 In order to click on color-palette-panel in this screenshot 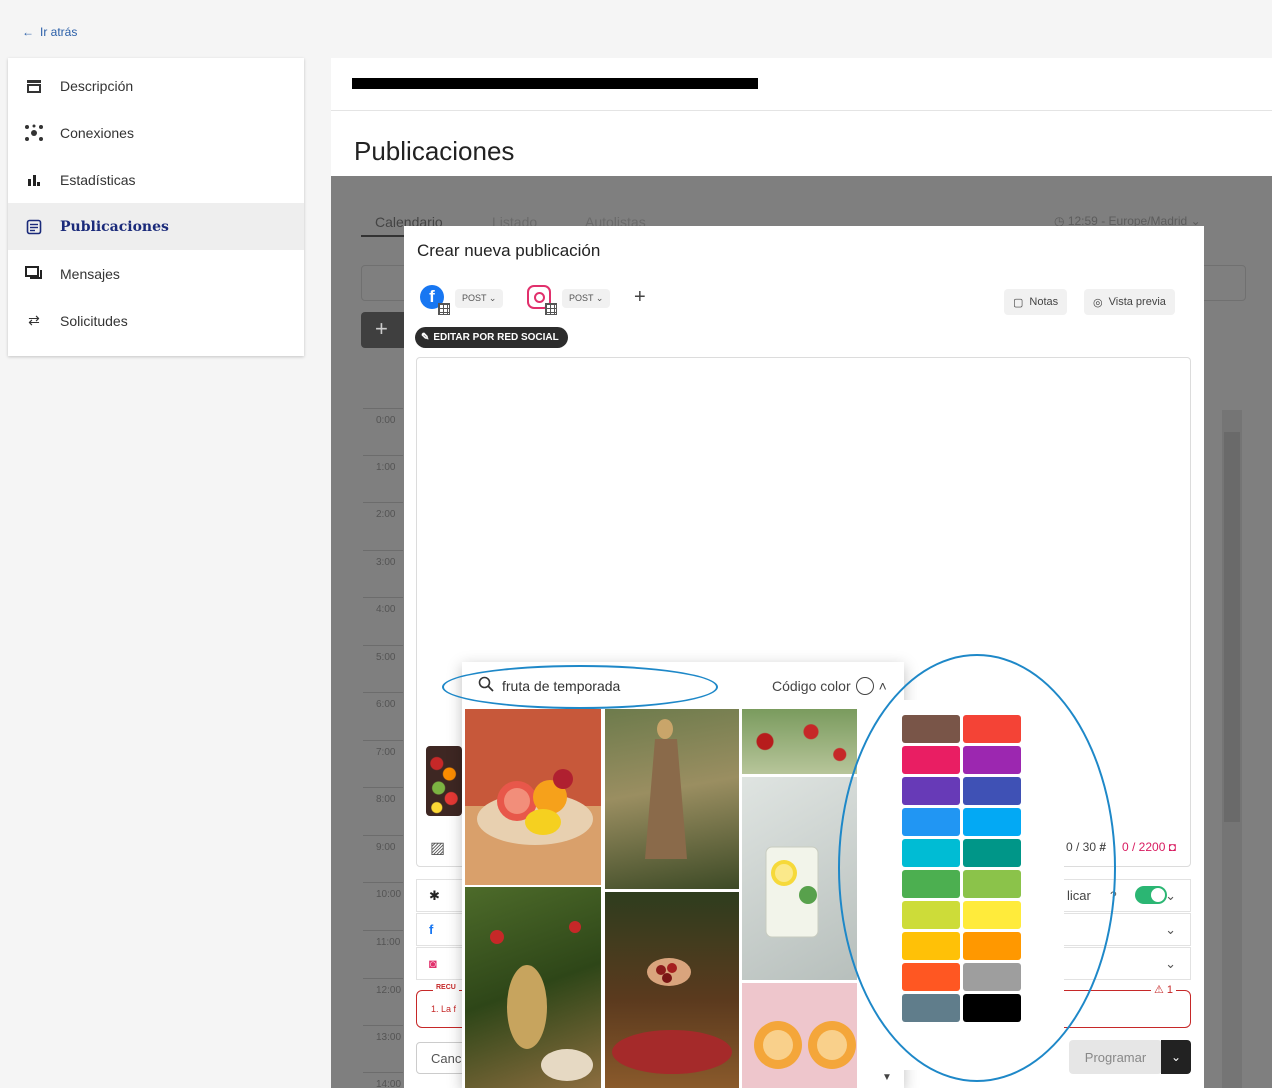, I will do `click(961, 885)`.